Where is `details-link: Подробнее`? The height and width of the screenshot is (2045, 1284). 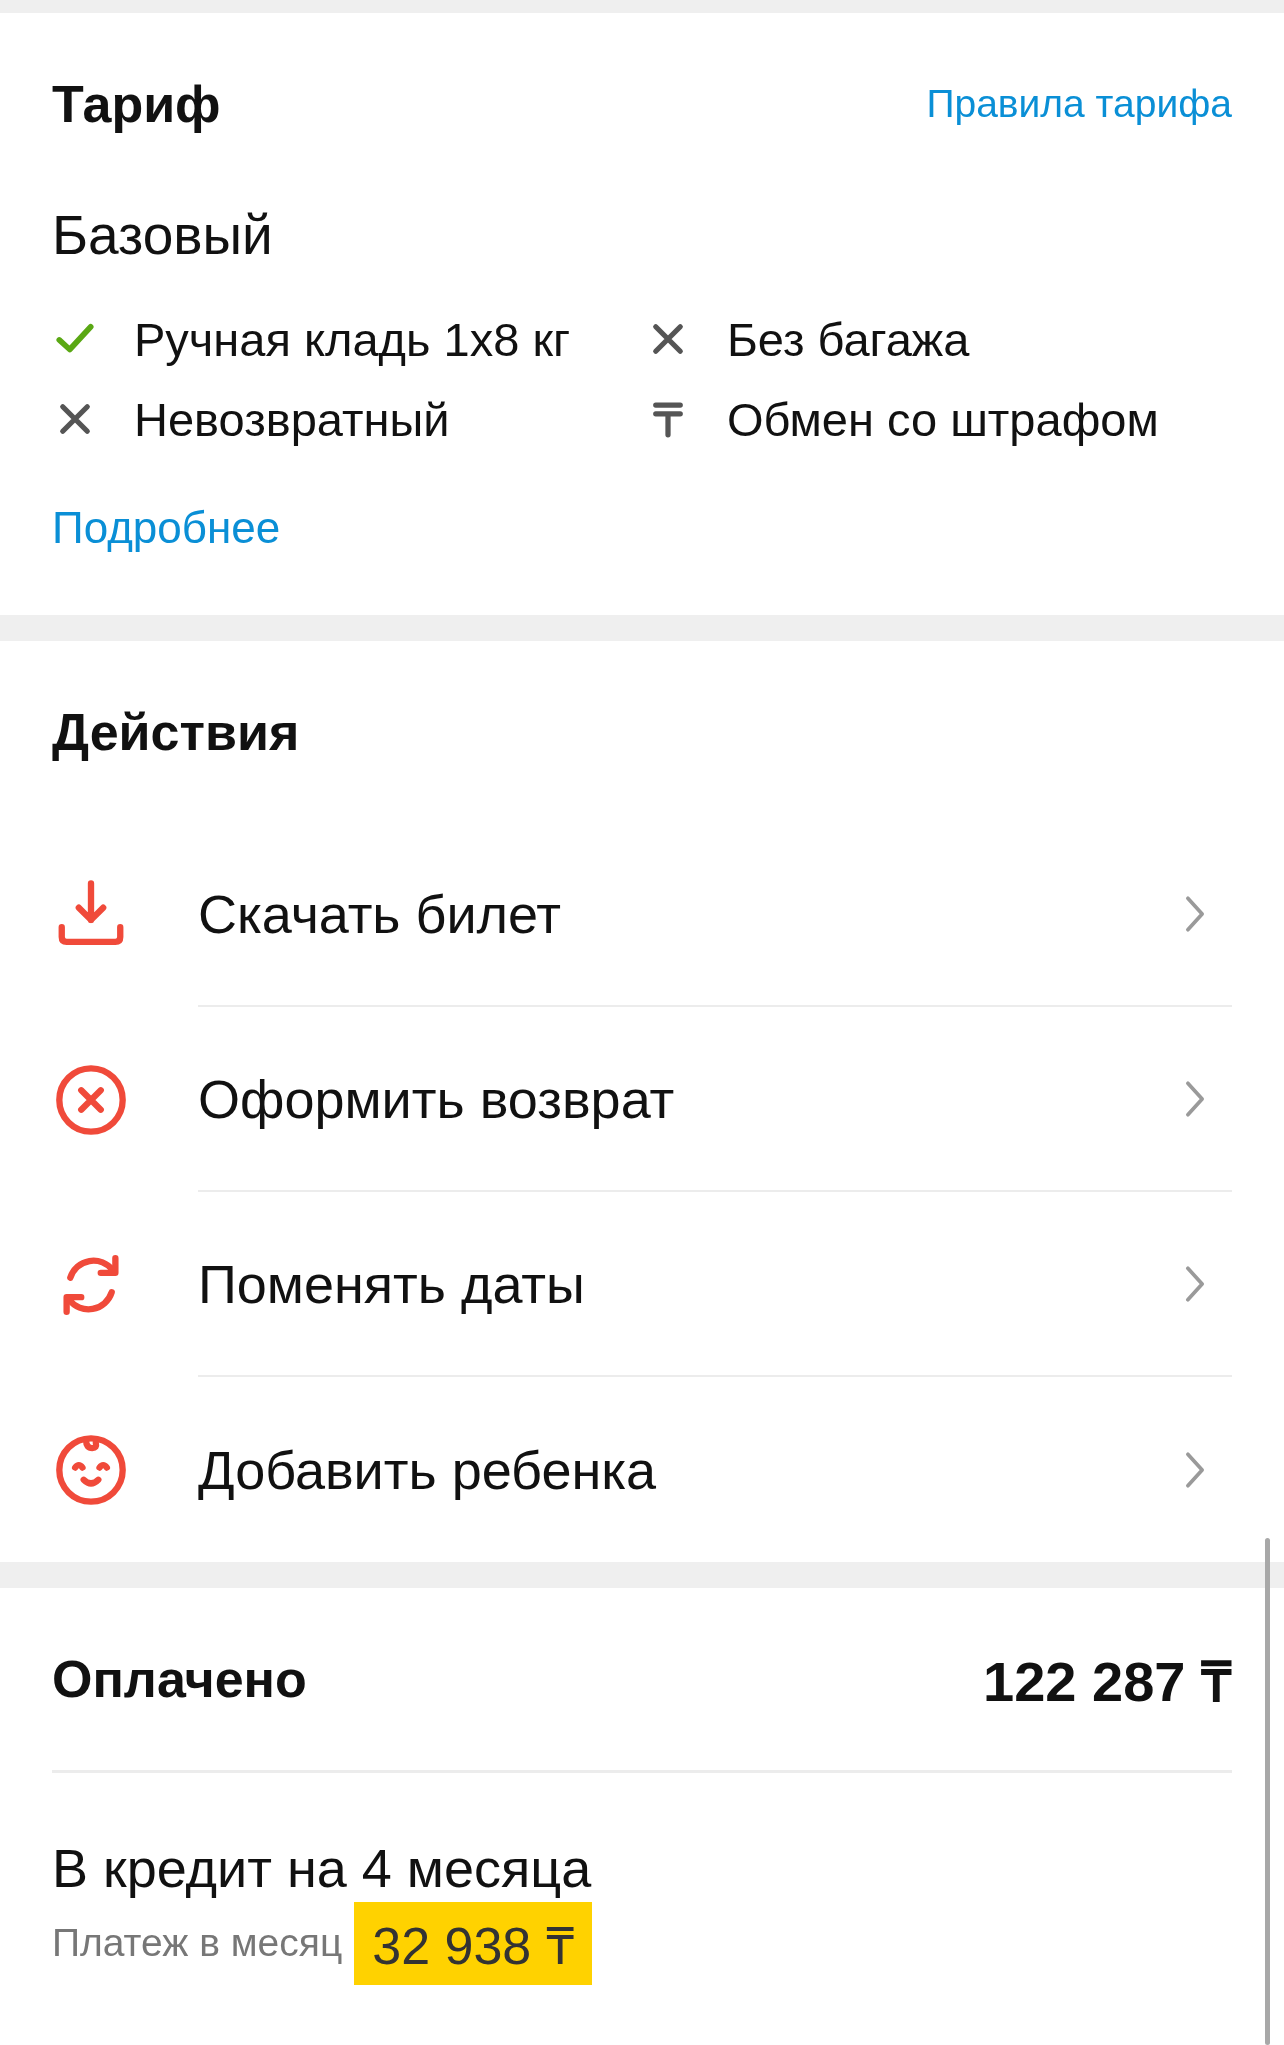
details-link: Подробнее is located at coordinates (166, 528).